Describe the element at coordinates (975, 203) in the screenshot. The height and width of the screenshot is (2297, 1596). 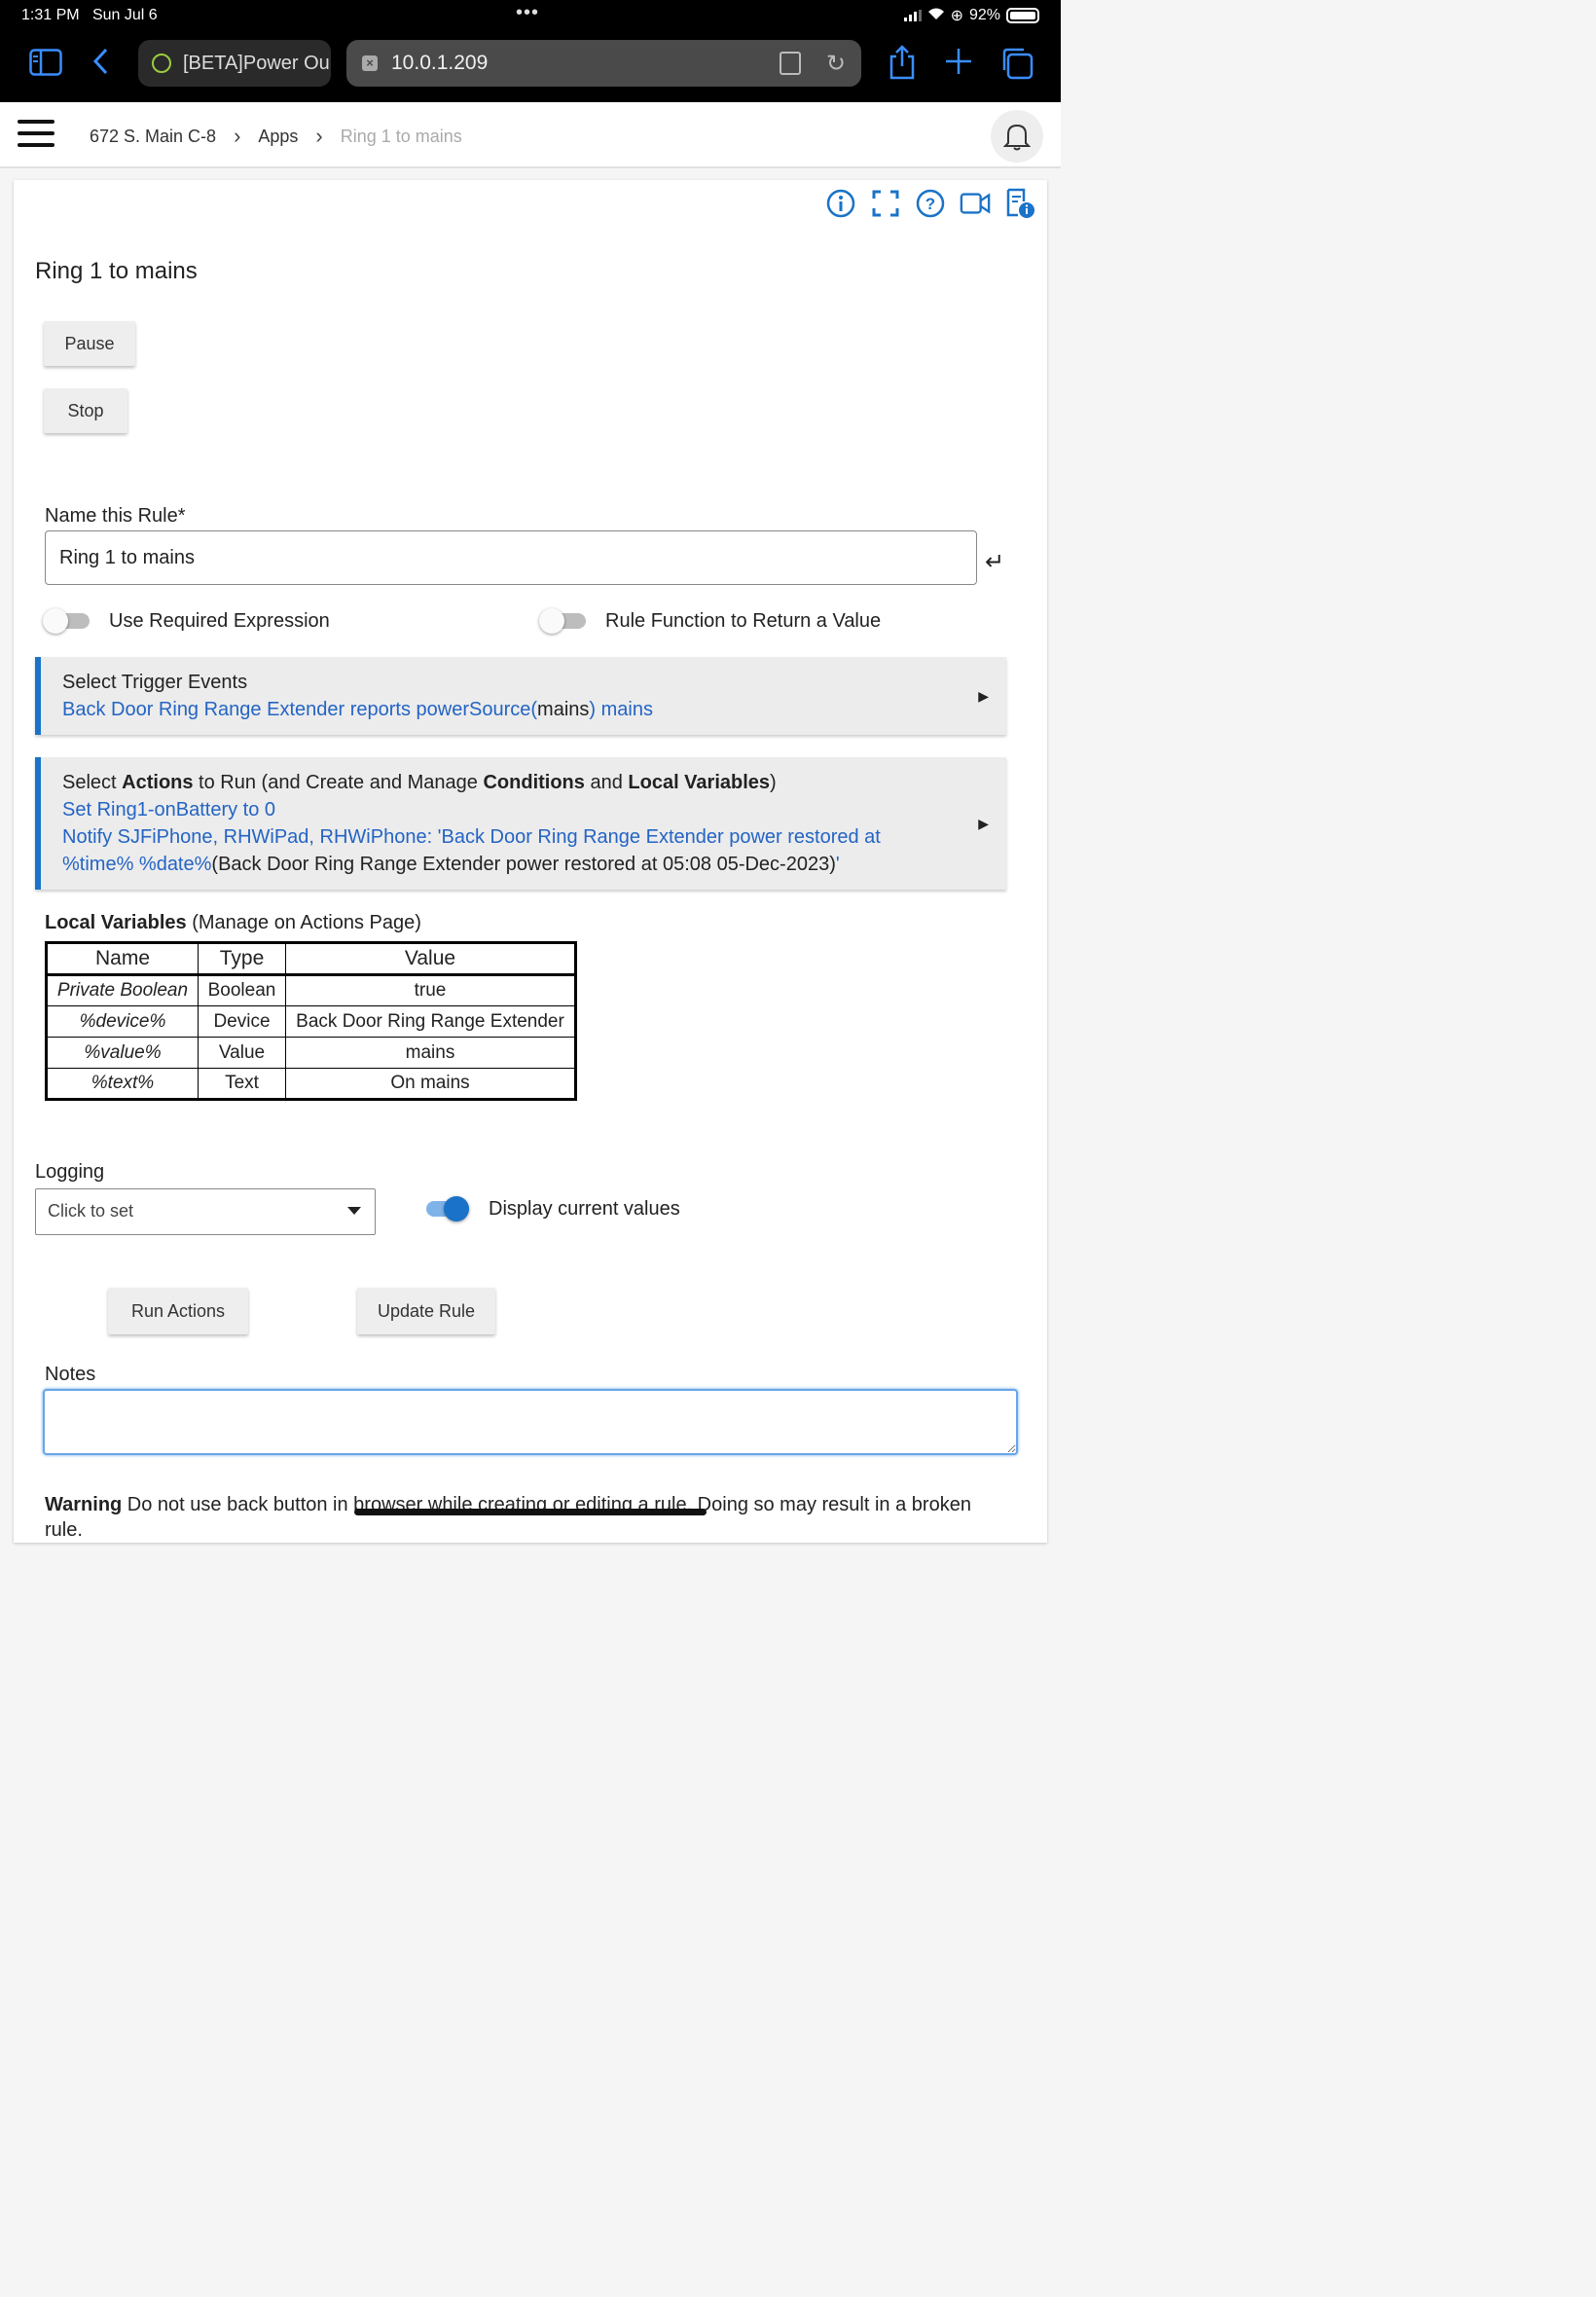
I see `video-icon` at that location.